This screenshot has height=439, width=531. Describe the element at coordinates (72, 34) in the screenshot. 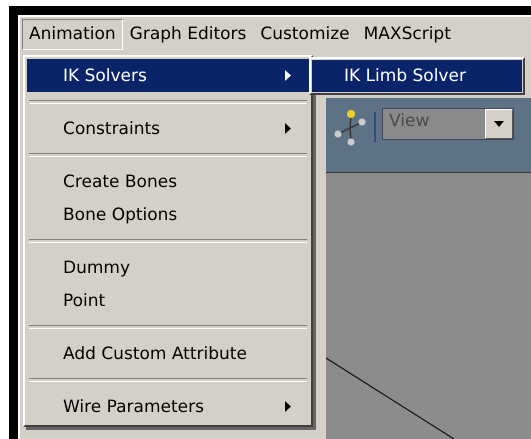

I see `menu-bar-item: Animation` at that location.